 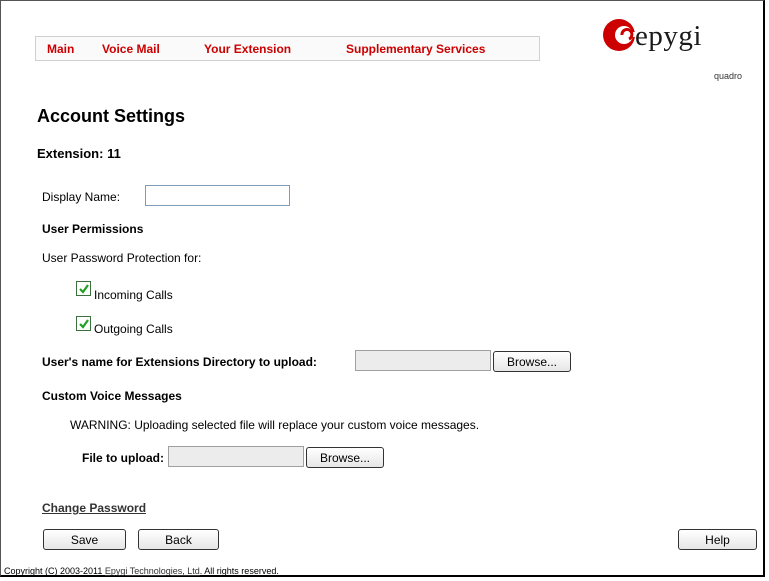 What do you see at coordinates (123, 458) in the screenshot?
I see `file-upload-label: File to upload:` at bounding box center [123, 458].